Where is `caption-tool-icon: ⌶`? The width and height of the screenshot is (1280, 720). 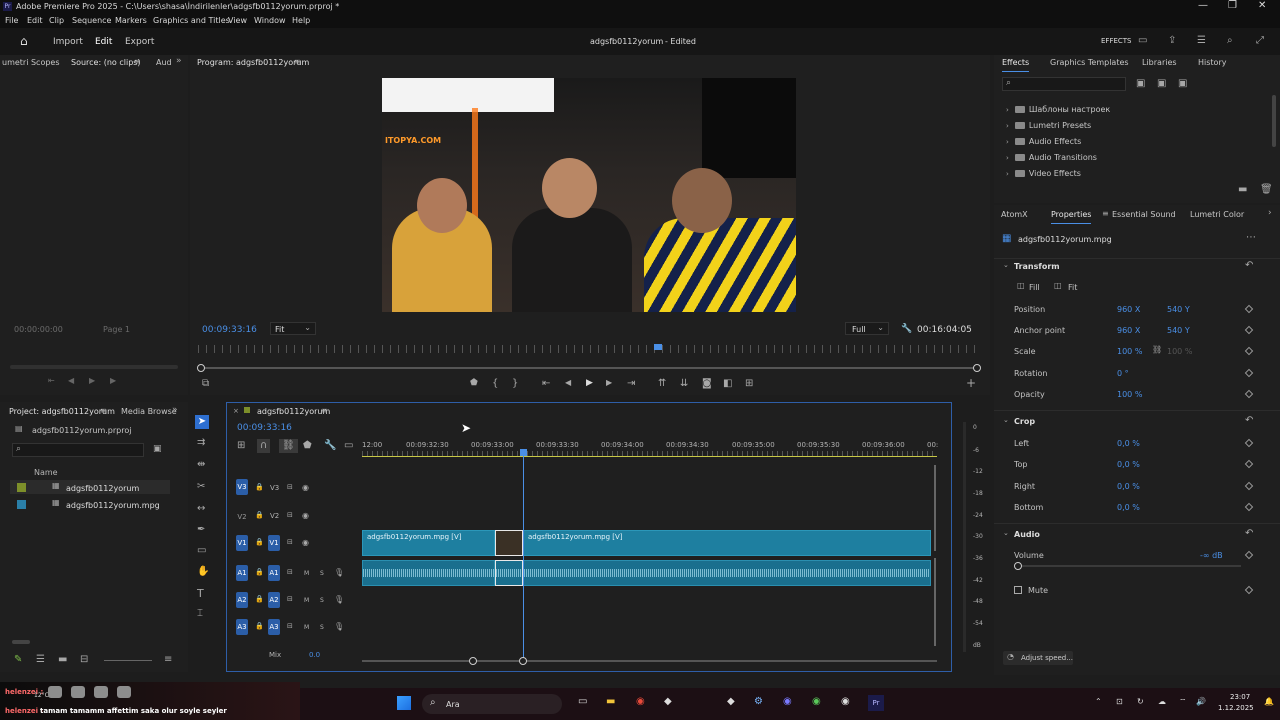 caption-tool-icon: ⌶ is located at coordinates (200, 614).